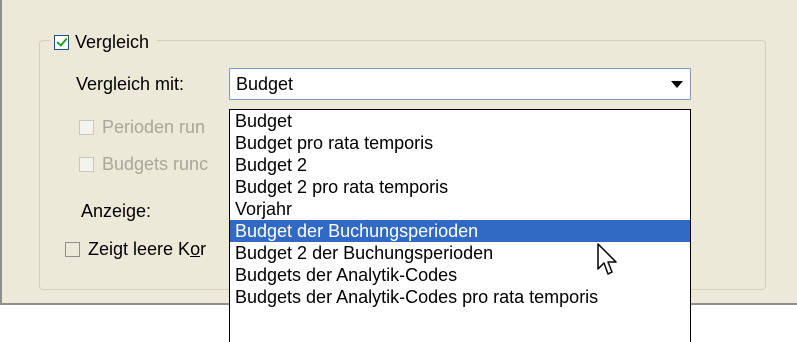 The height and width of the screenshot is (342, 797). I want to click on leere-label: Zeigt leere Kor, so click(147, 249).